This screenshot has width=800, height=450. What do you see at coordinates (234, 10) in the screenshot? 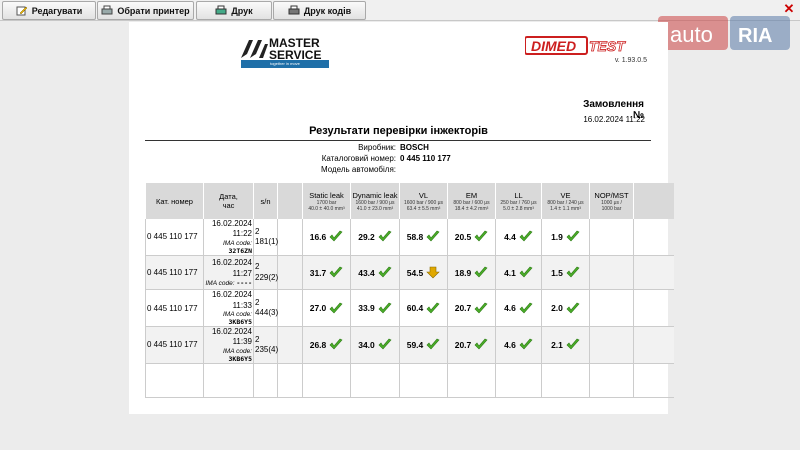
I see `print-button: Друк` at bounding box center [234, 10].